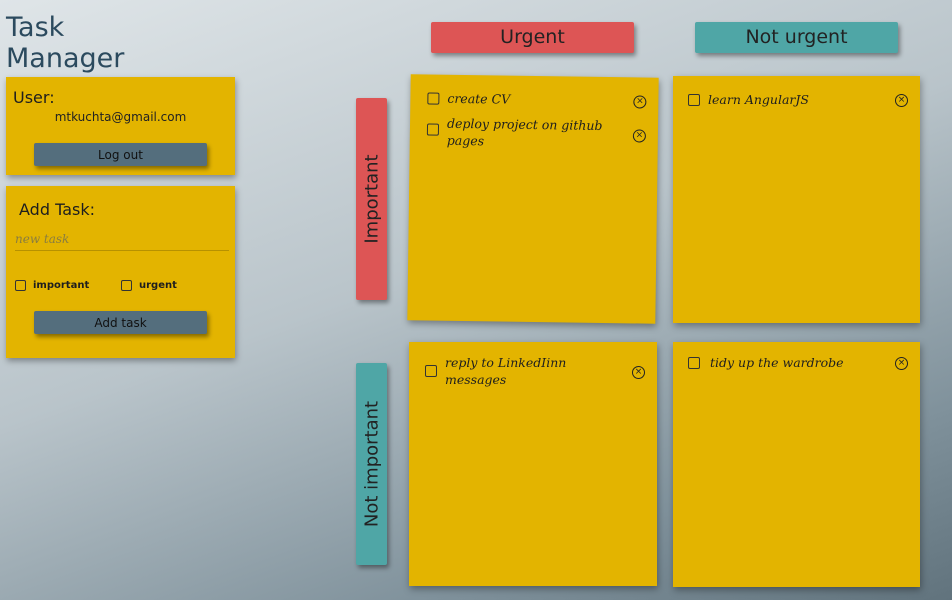 The image size is (952, 600). I want to click on add-task-label: Add Task:, so click(57, 209).